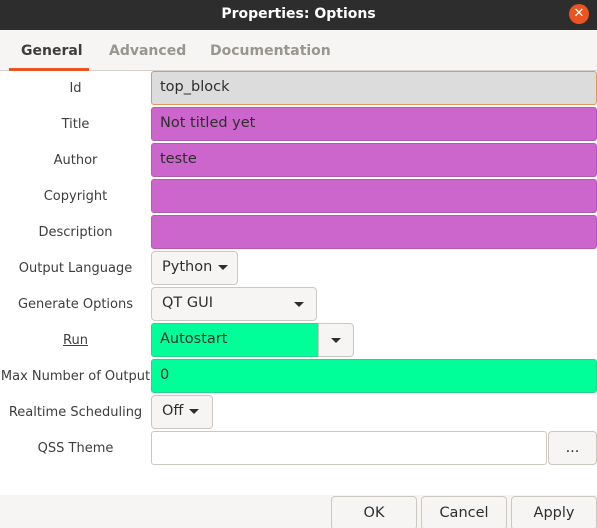 The height and width of the screenshot is (528, 597). What do you see at coordinates (173, 411) in the screenshot?
I see `realtime-scheduling-value: Off` at bounding box center [173, 411].